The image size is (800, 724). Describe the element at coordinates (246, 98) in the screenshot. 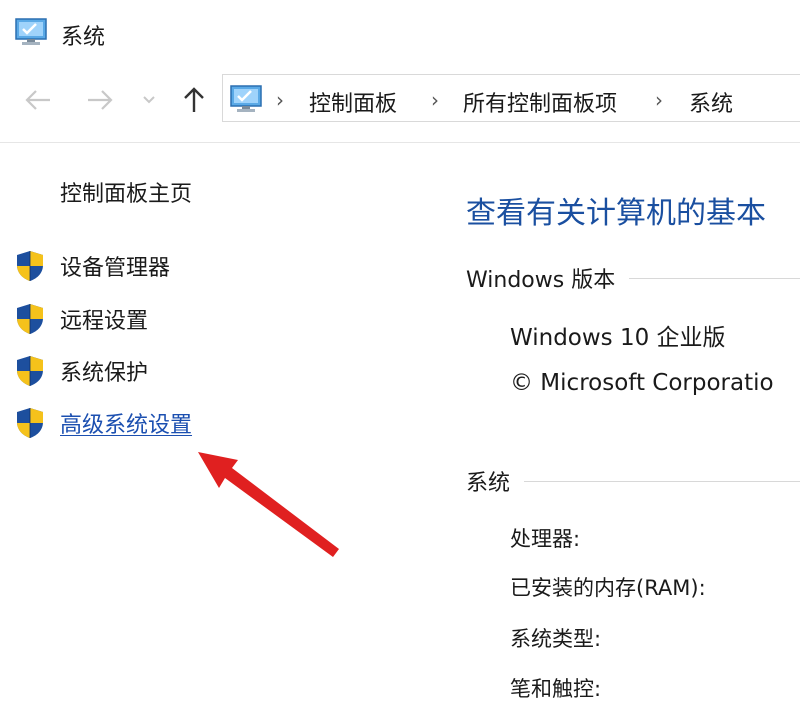

I see `control-panel-icon` at that location.